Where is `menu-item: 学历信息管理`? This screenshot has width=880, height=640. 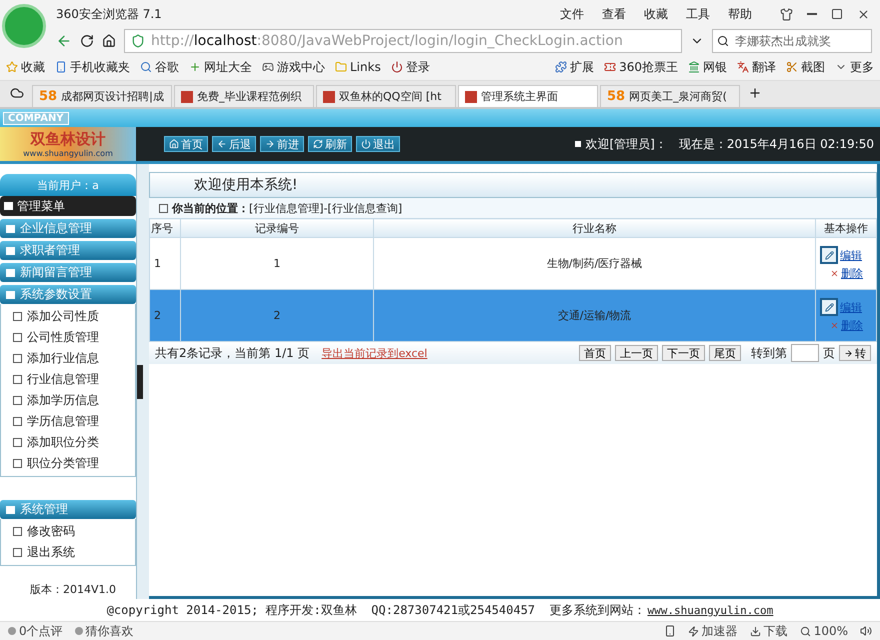 menu-item: 学历信息管理 is located at coordinates (68, 421).